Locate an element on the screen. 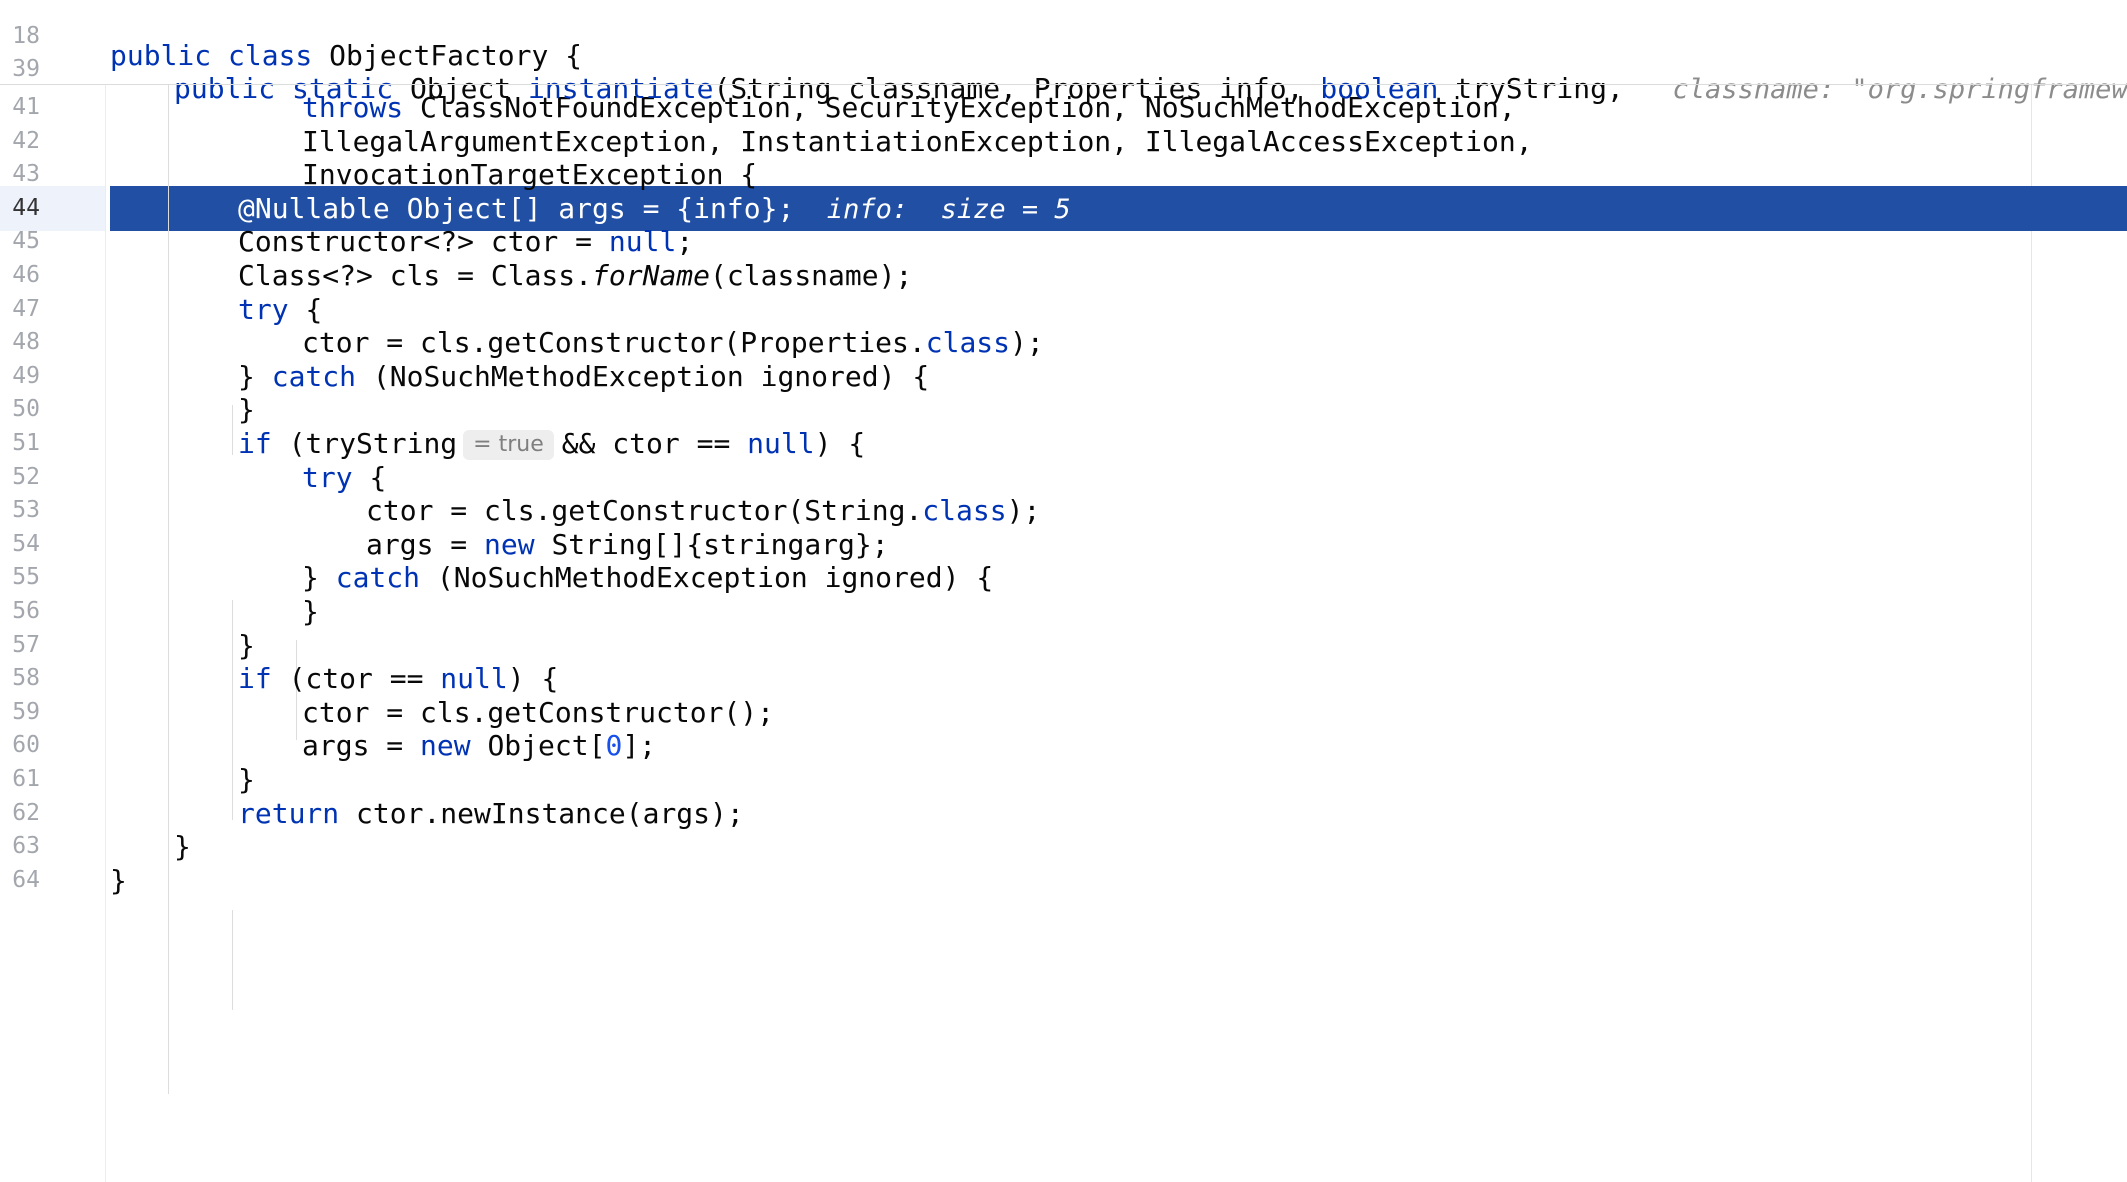 The image size is (2127, 1182). code-token: ctor.newInstance(args); is located at coordinates (550, 813).